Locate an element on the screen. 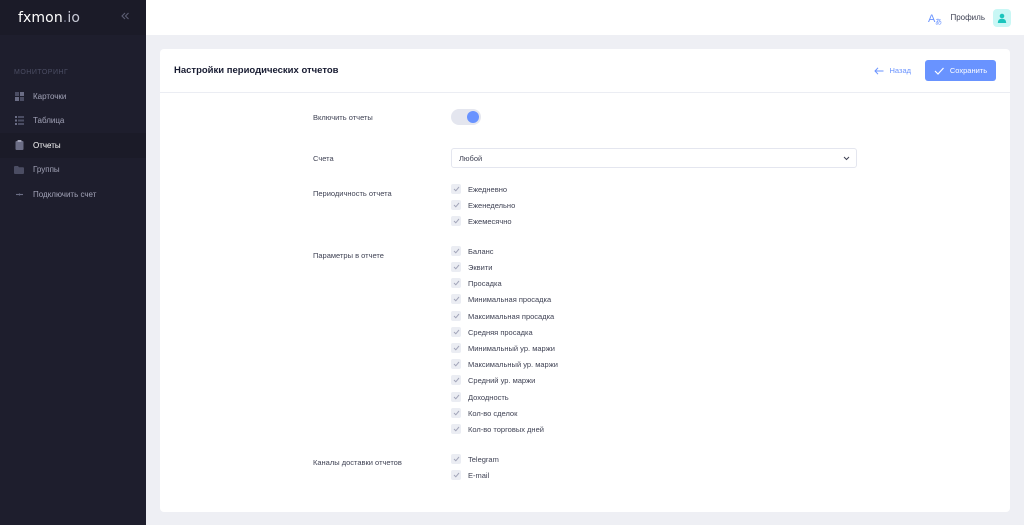  language-icon: Aあ is located at coordinates (935, 18).